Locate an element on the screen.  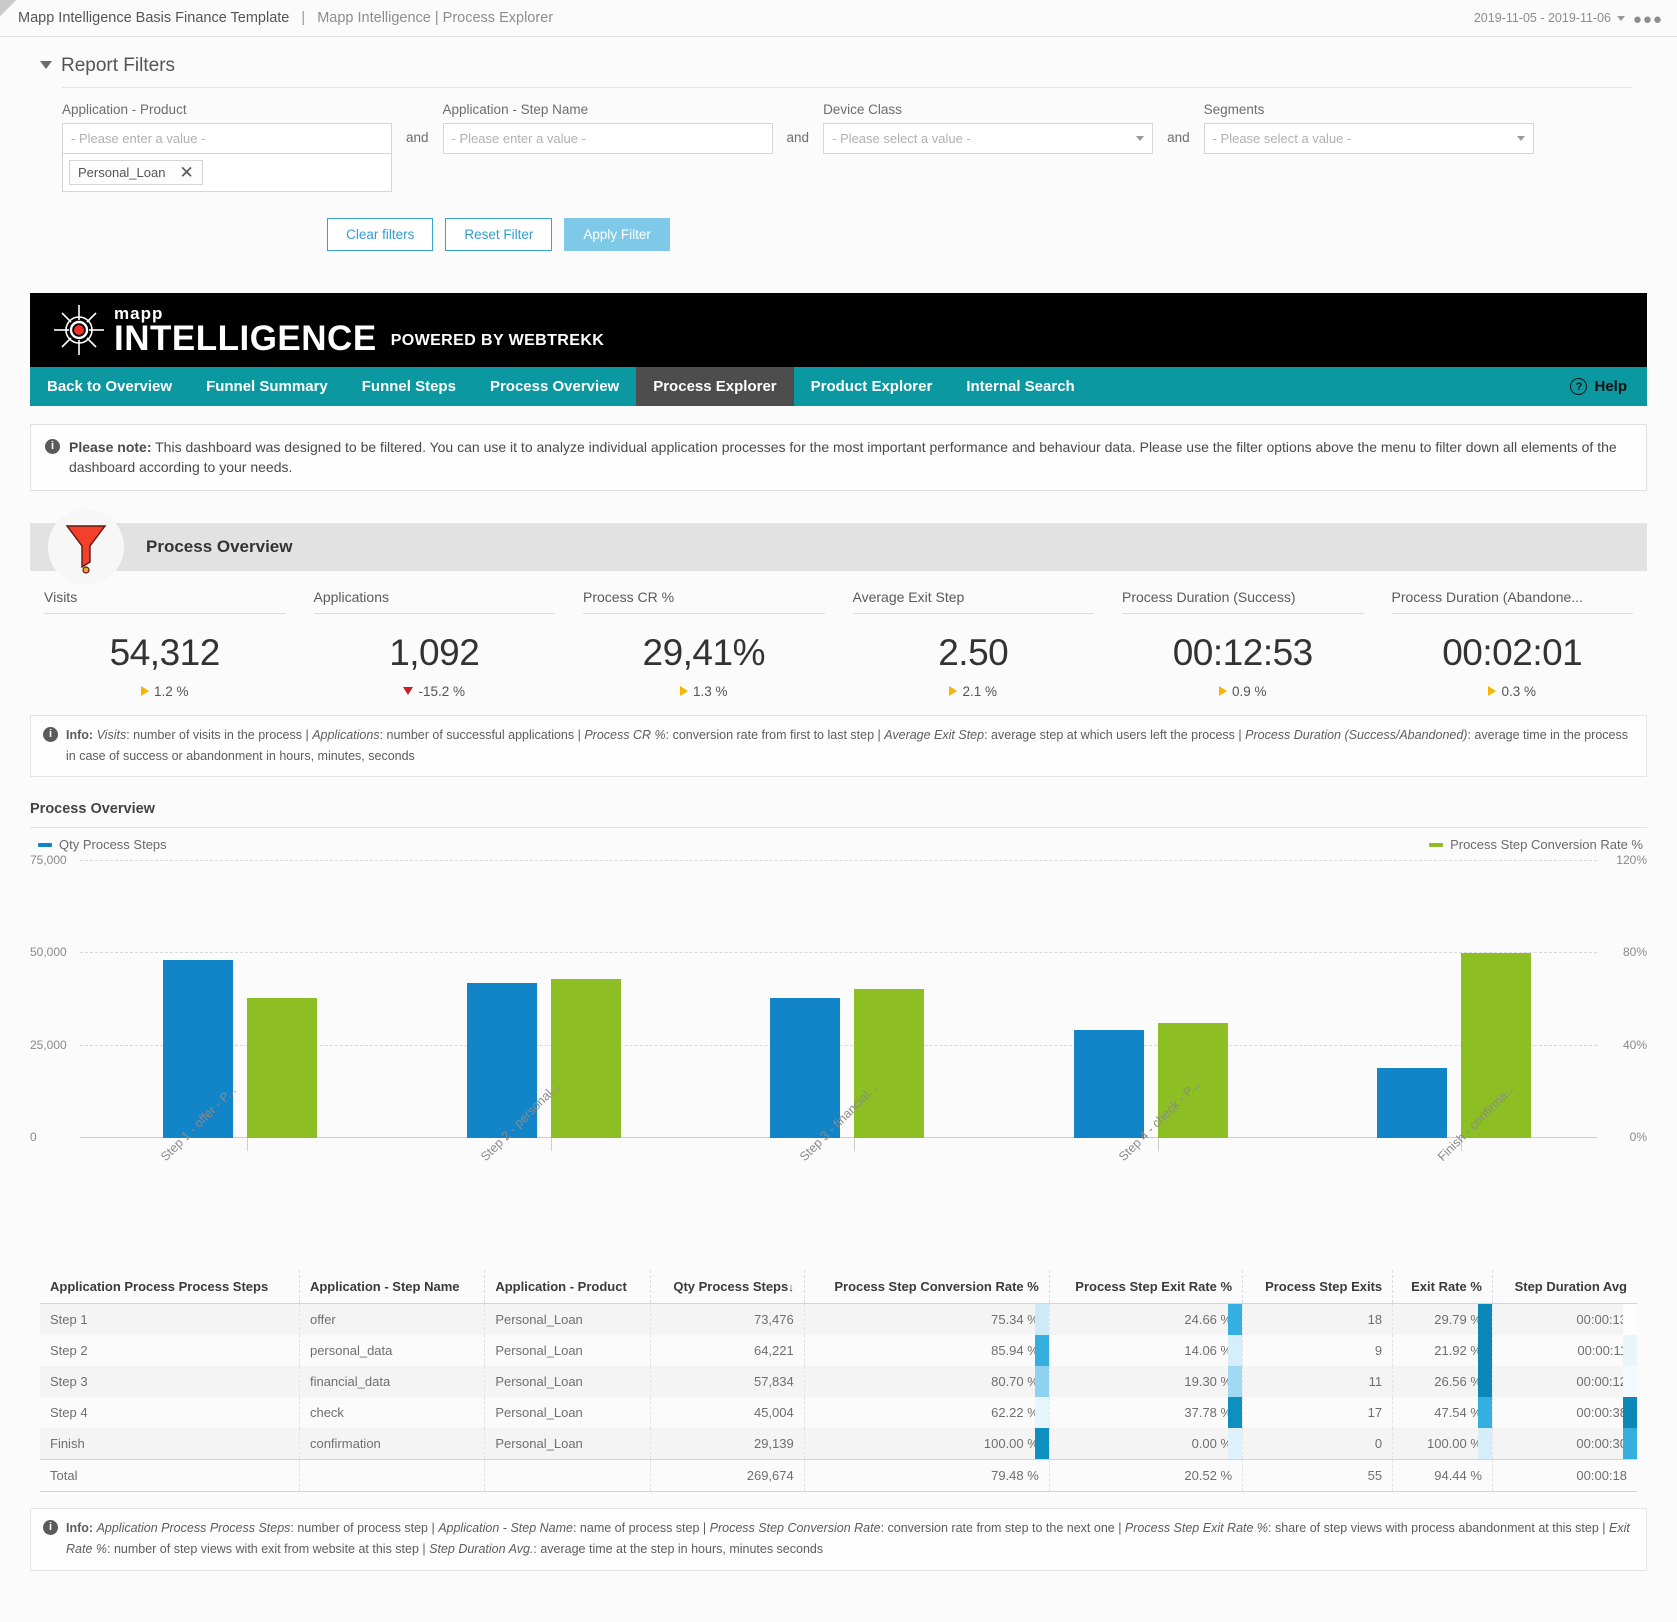
filter-chip-personal-loan: Personal_Loan ✕ is located at coordinates (136, 172).